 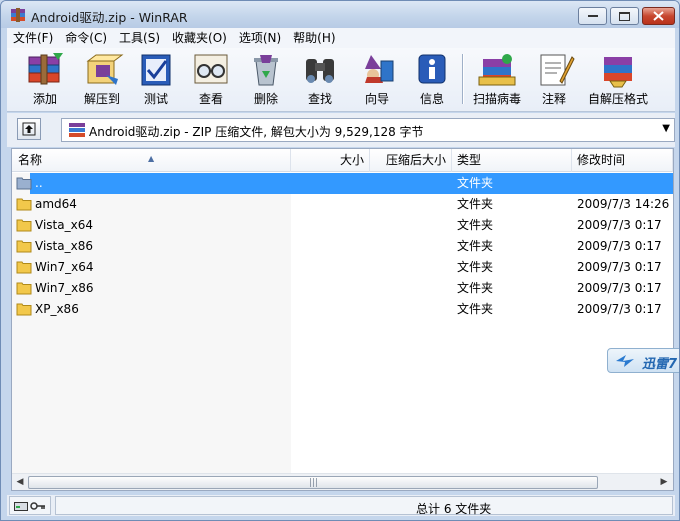 I want to click on close-button, so click(x=658, y=16).